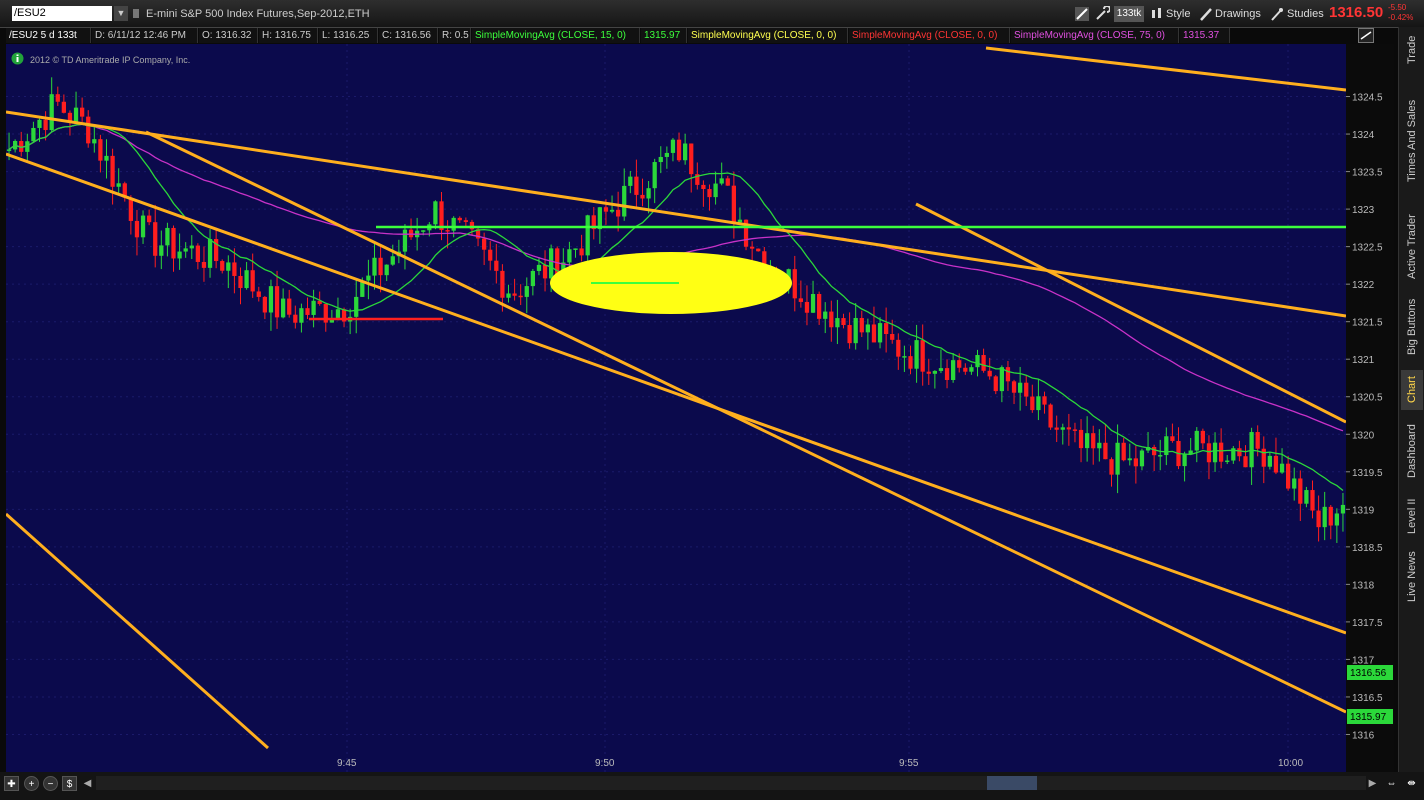 The width and height of the screenshot is (1424, 800). I want to click on tab-chart: Chart, so click(1412, 390).